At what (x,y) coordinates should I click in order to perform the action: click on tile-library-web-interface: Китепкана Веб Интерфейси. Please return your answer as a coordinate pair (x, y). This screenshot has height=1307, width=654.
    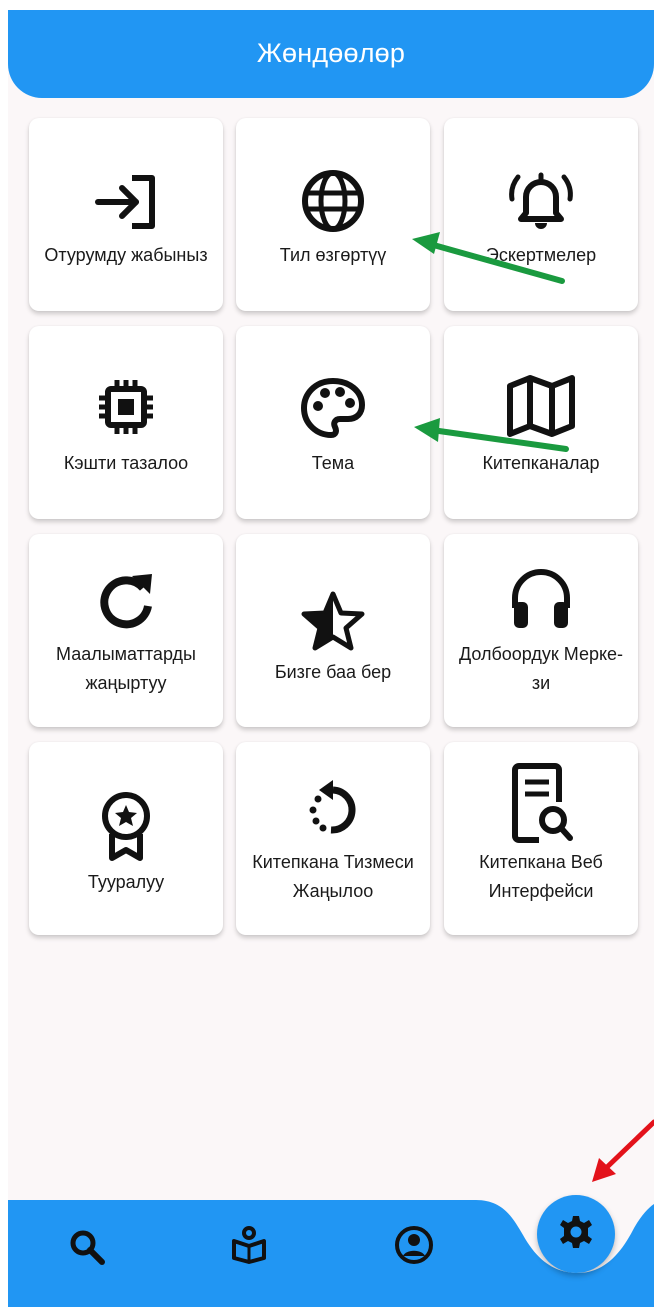
    Looking at the image, I should click on (541, 838).